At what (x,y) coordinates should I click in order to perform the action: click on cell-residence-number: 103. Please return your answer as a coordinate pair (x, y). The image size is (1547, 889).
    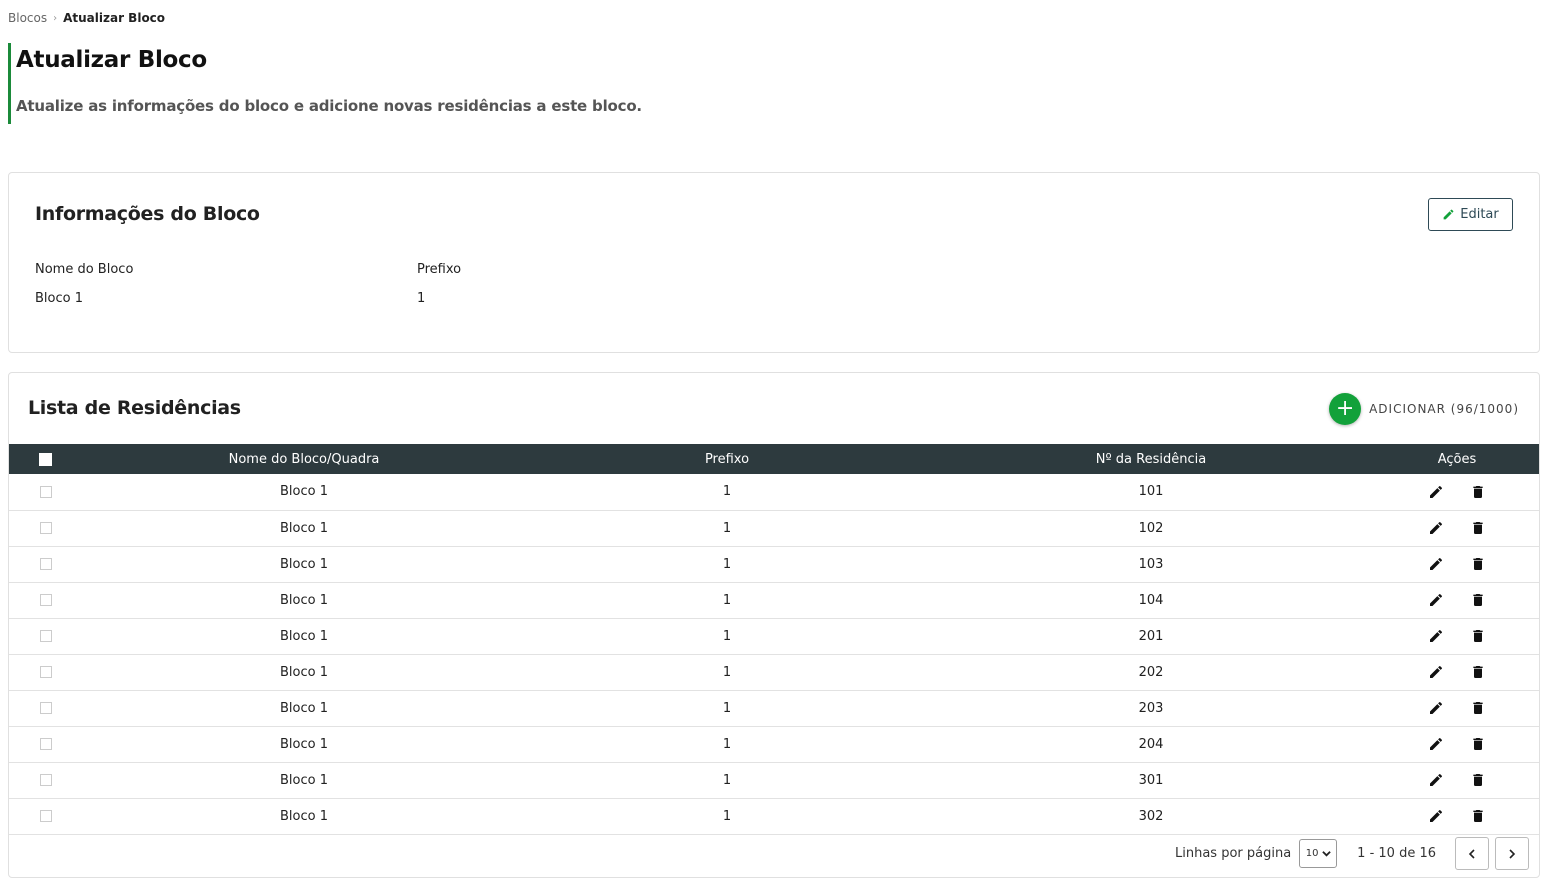
    Looking at the image, I should click on (1151, 564).